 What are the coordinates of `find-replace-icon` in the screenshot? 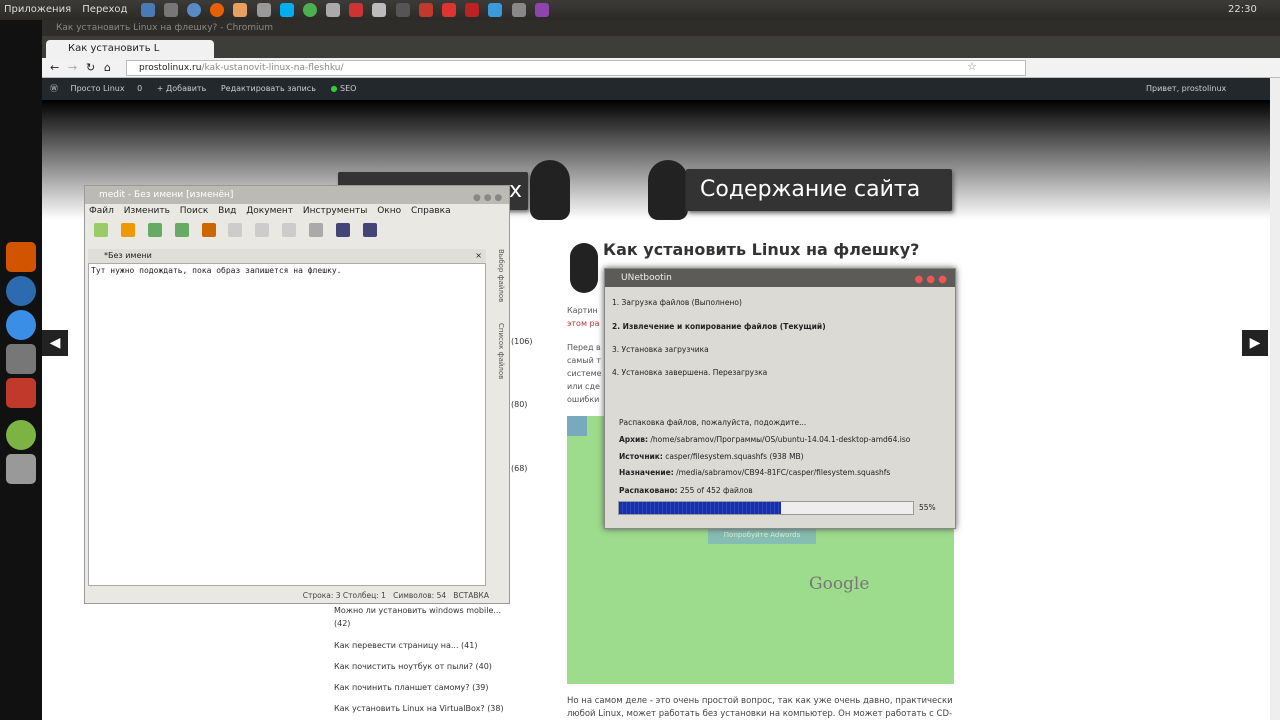 It's located at (369, 230).